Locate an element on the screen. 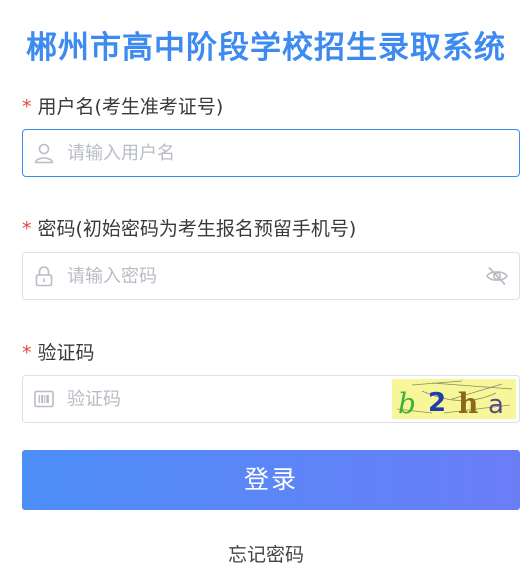  username-input is located at coordinates (257, 153).